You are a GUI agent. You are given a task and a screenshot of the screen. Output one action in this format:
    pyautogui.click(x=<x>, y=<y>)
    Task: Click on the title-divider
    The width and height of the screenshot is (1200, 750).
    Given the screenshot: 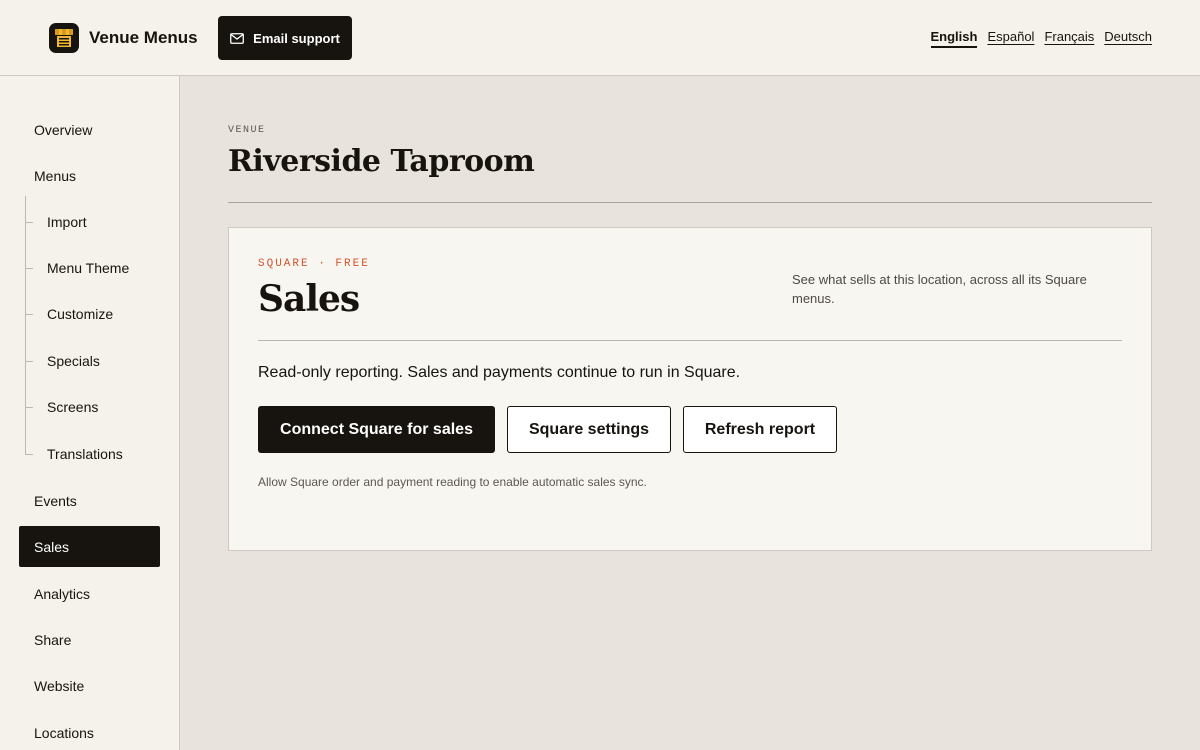 What is the action you would take?
    pyautogui.click(x=690, y=202)
    